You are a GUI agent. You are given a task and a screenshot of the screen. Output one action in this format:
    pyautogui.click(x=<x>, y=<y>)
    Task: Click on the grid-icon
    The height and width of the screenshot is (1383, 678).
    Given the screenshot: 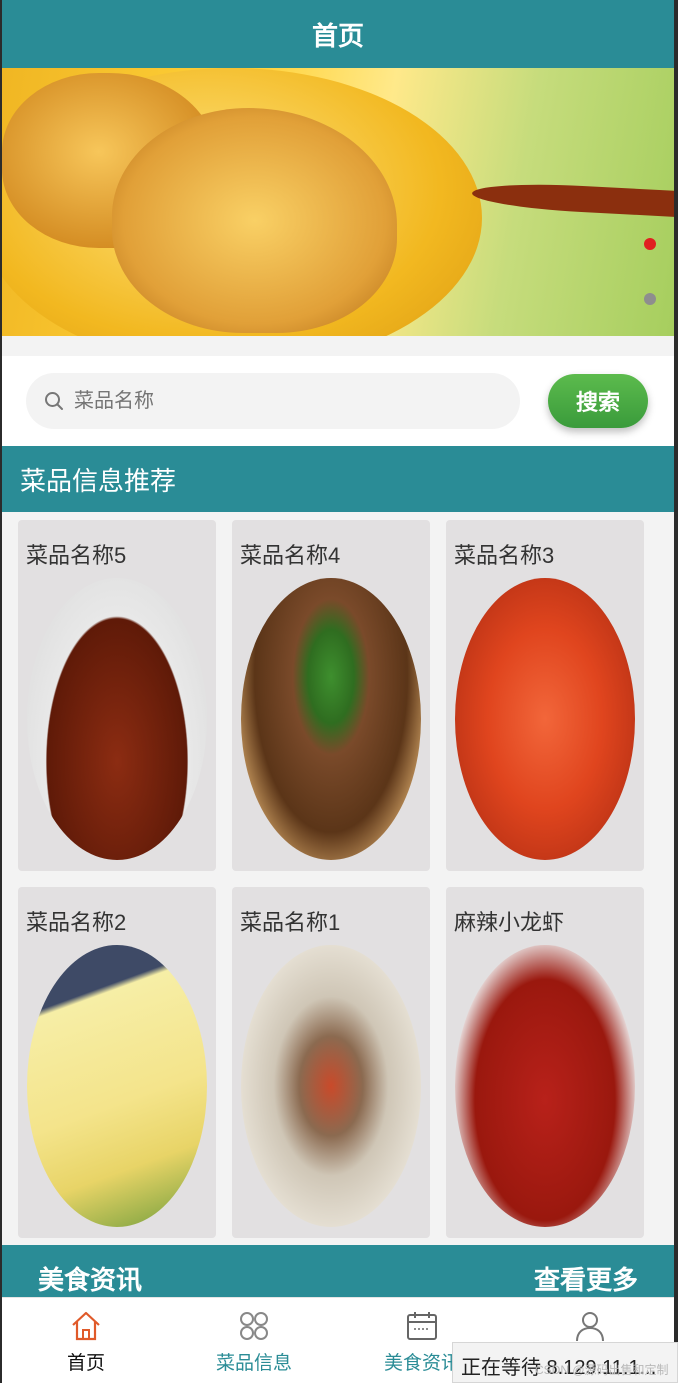 What is the action you would take?
    pyautogui.click(x=254, y=1326)
    